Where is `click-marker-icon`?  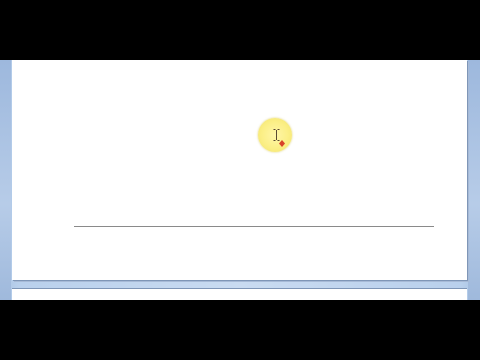
click-marker-icon is located at coordinates (282, 140).